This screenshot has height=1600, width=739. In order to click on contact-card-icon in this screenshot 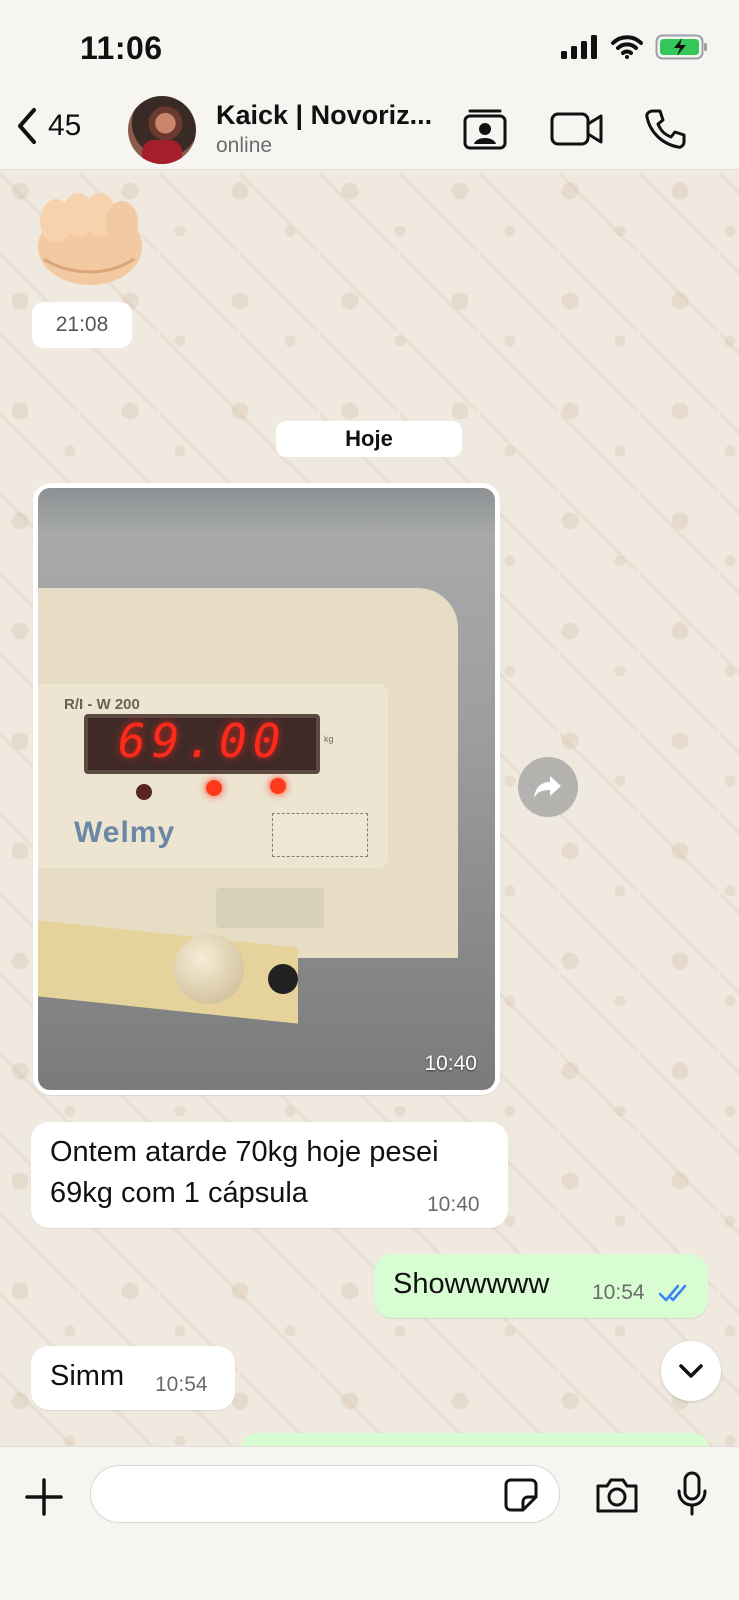, I will do `click(485, 129)`.